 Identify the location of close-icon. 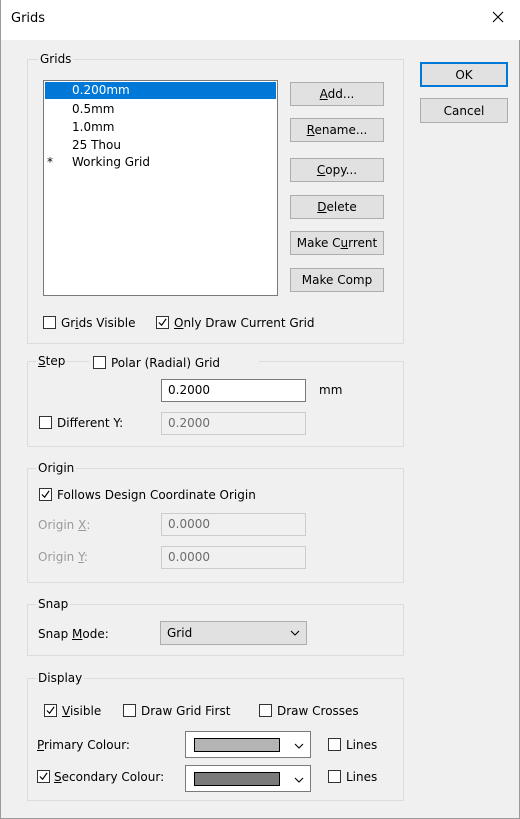
(498, 17).